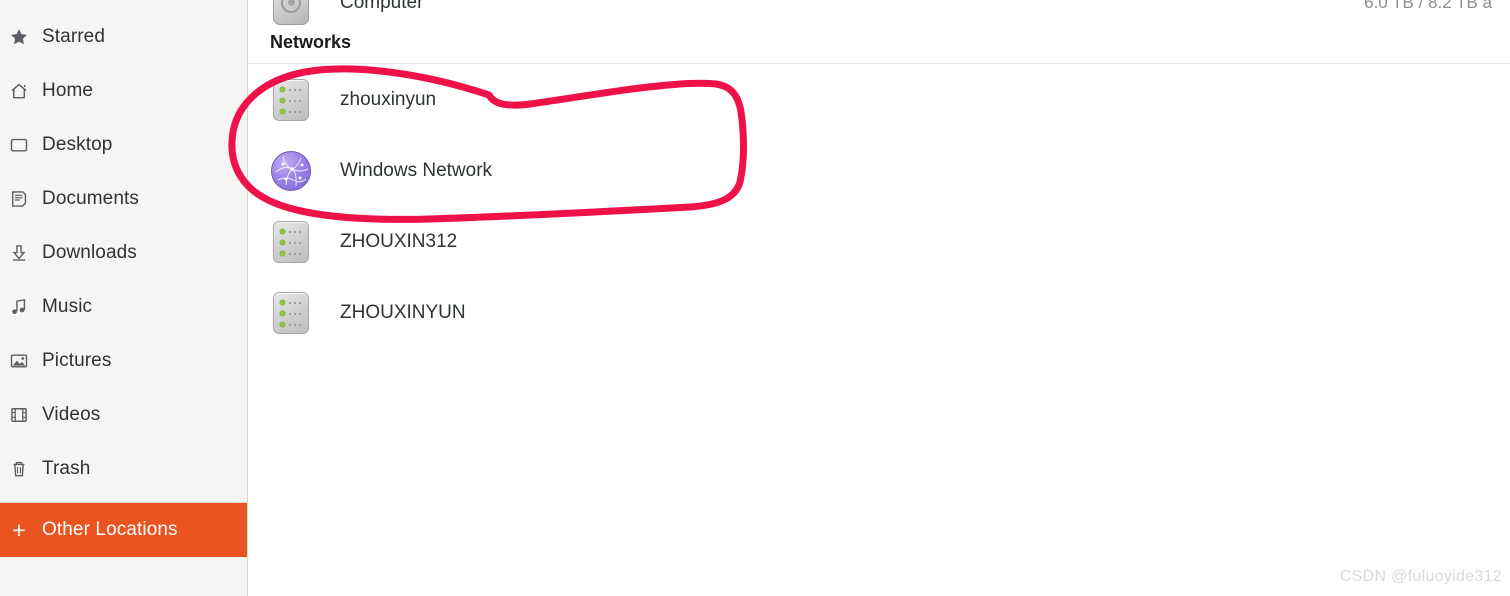 This screenshot has width=1510, height=596. What do you see at coordinates (291, 171) in the screenshot?
I see `network-globe-icon` at bounding box center [291, 171].